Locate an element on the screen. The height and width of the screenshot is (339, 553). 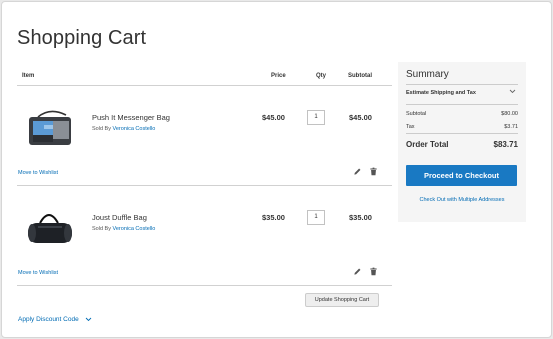
order-total-label: Order Total is located at coordinates (427, 144).